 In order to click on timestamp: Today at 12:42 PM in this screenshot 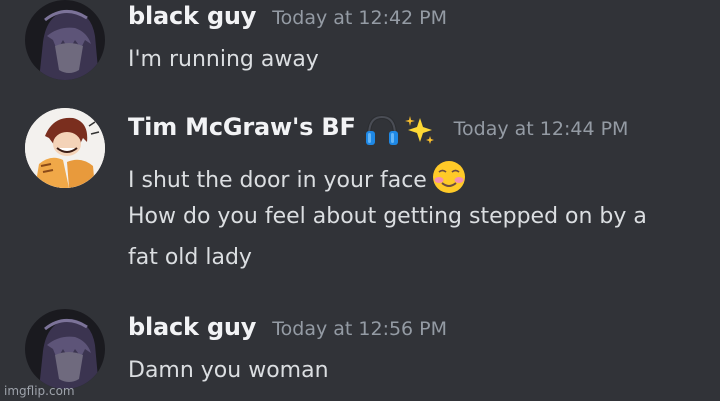, I will do `click(359, 18)`.